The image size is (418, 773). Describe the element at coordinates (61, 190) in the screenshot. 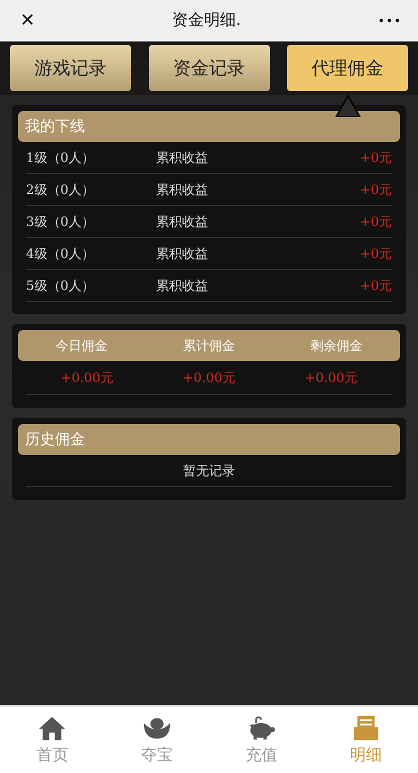

I see `level-label: 2级（0人）` at that location.